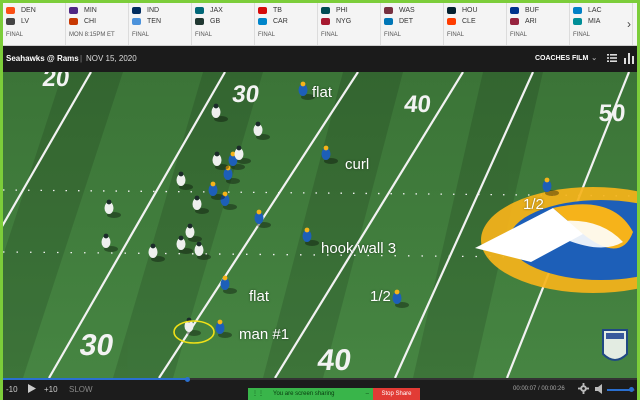 The width and height of the screenshot is (640, 400). What do you see at coordinates (51, 389) in the screenshot?
I see `forward-10-button: +10` at bounding box center [51, 389].